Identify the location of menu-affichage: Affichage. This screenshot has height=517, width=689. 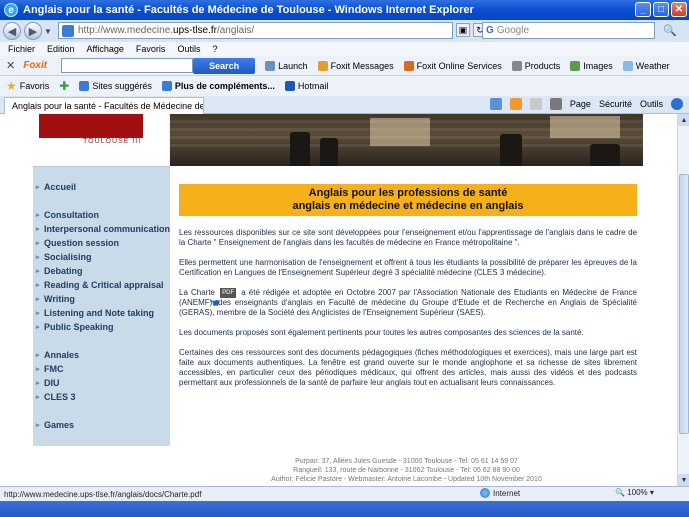
(105, 49).